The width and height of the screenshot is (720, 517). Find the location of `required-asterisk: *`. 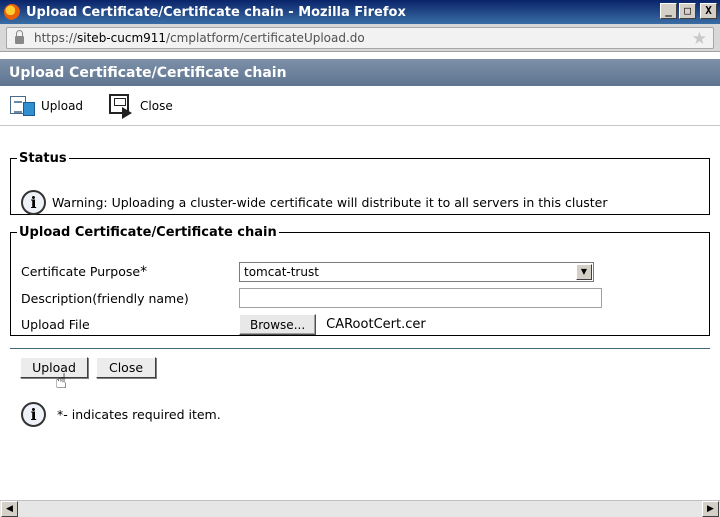

required-asterisk: * is located at coordinates (144, 272).